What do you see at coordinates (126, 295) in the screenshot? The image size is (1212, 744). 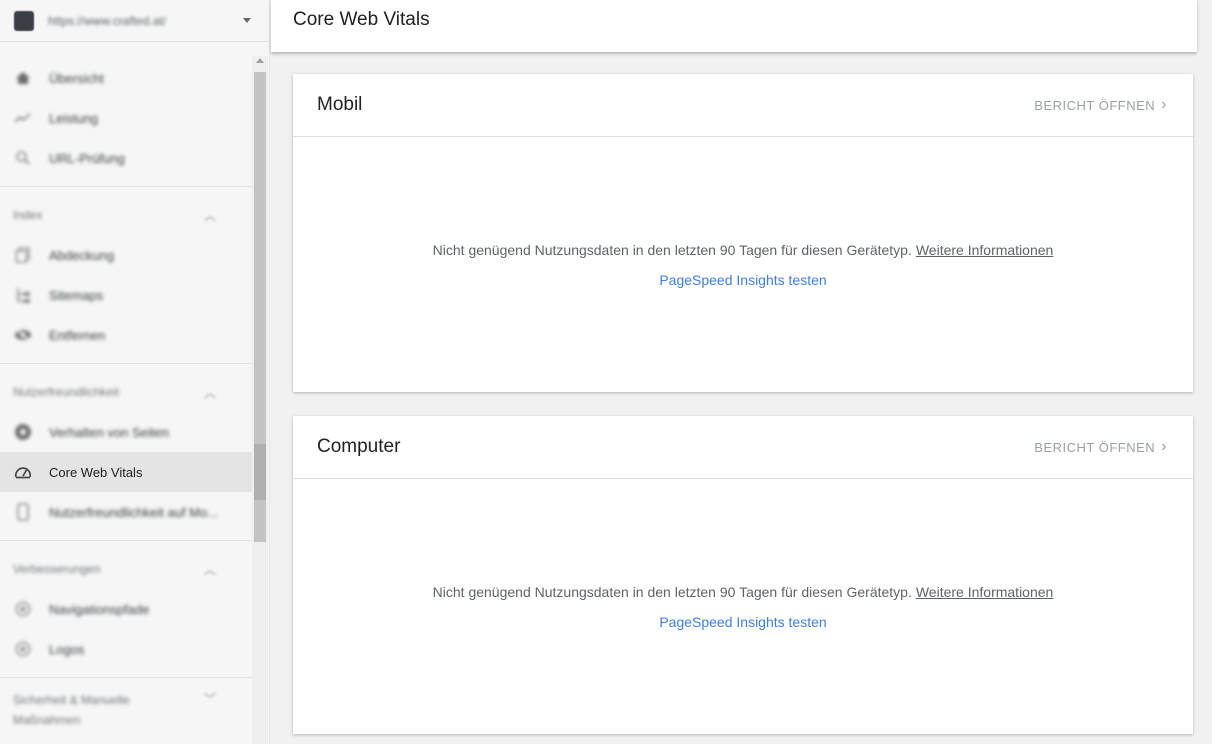 I see `sidebar-item-sitemaps: Sitemaps` at bounding box center [126, 295].